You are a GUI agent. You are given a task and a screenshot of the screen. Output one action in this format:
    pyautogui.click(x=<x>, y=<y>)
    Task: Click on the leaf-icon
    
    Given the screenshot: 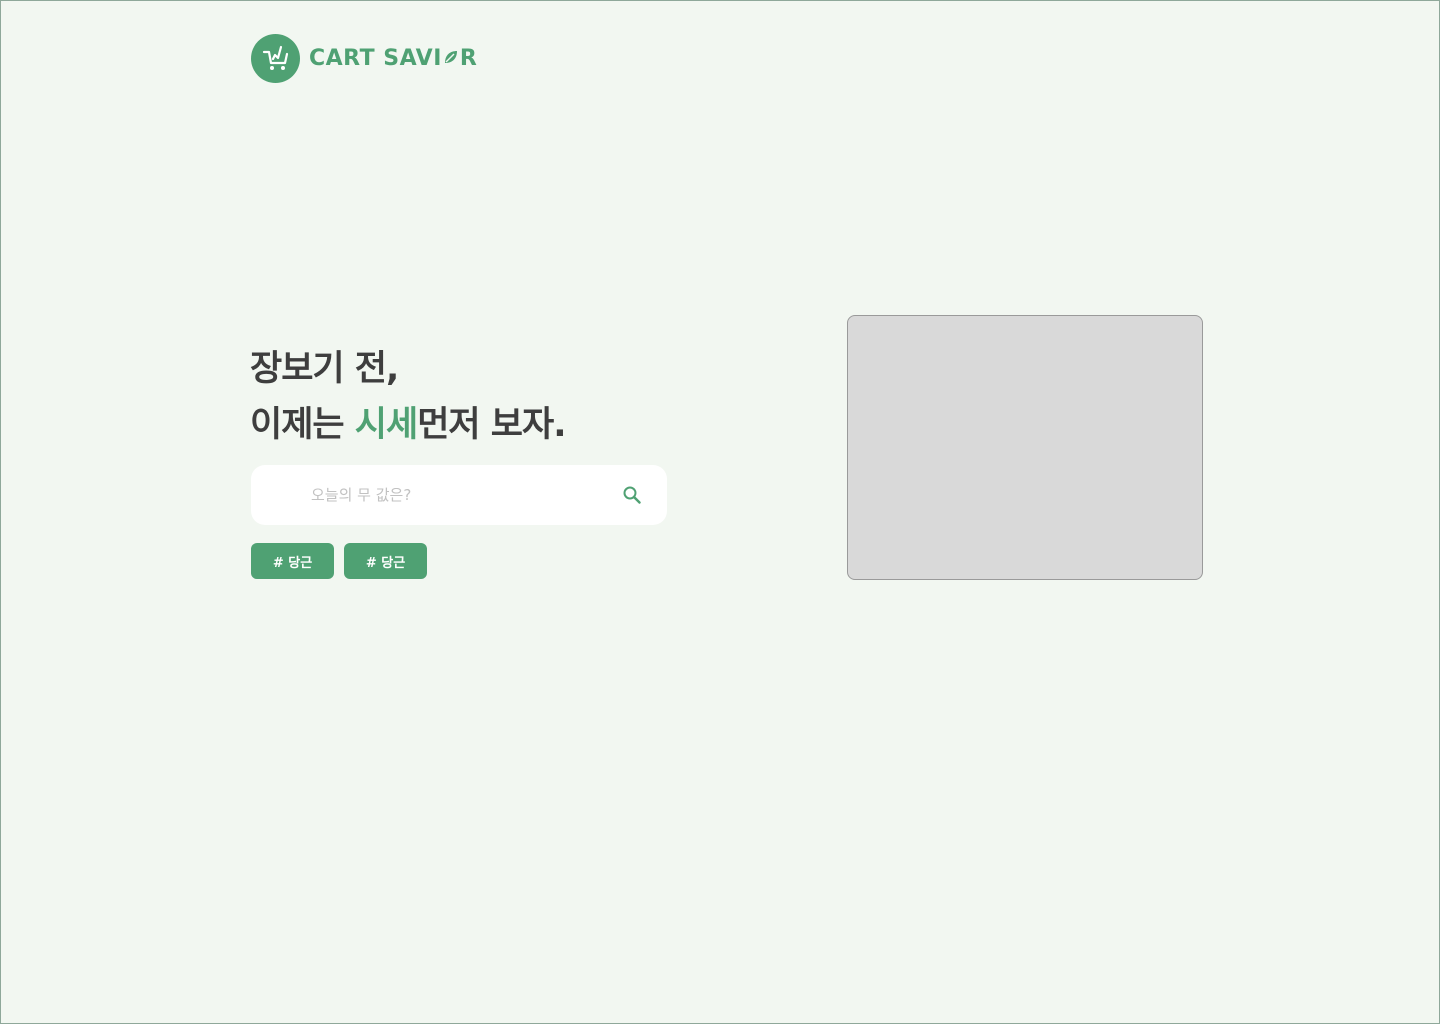 What is the action you would take?
    pyautogui.click(x=451, y=58)
    